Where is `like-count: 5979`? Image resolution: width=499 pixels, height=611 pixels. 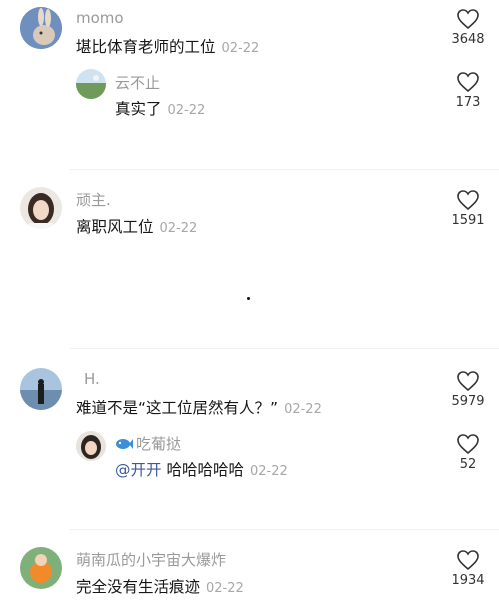
like-count: 5979 is located at coordinates (468, 401).